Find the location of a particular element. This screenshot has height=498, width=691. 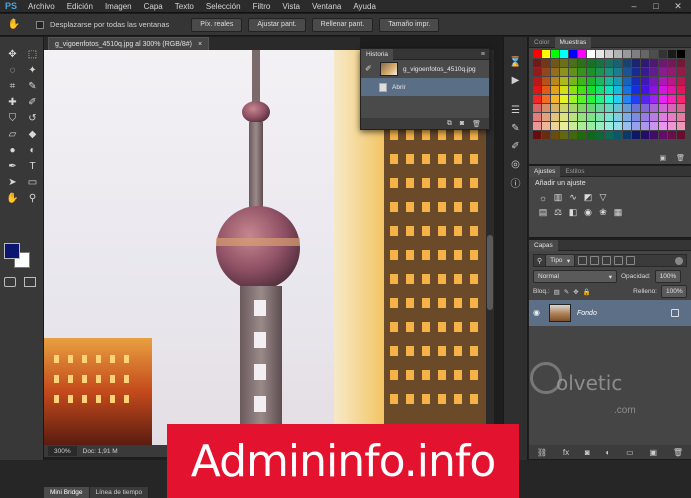

tab-styles: Estilos is located at coordinates (574, 171).